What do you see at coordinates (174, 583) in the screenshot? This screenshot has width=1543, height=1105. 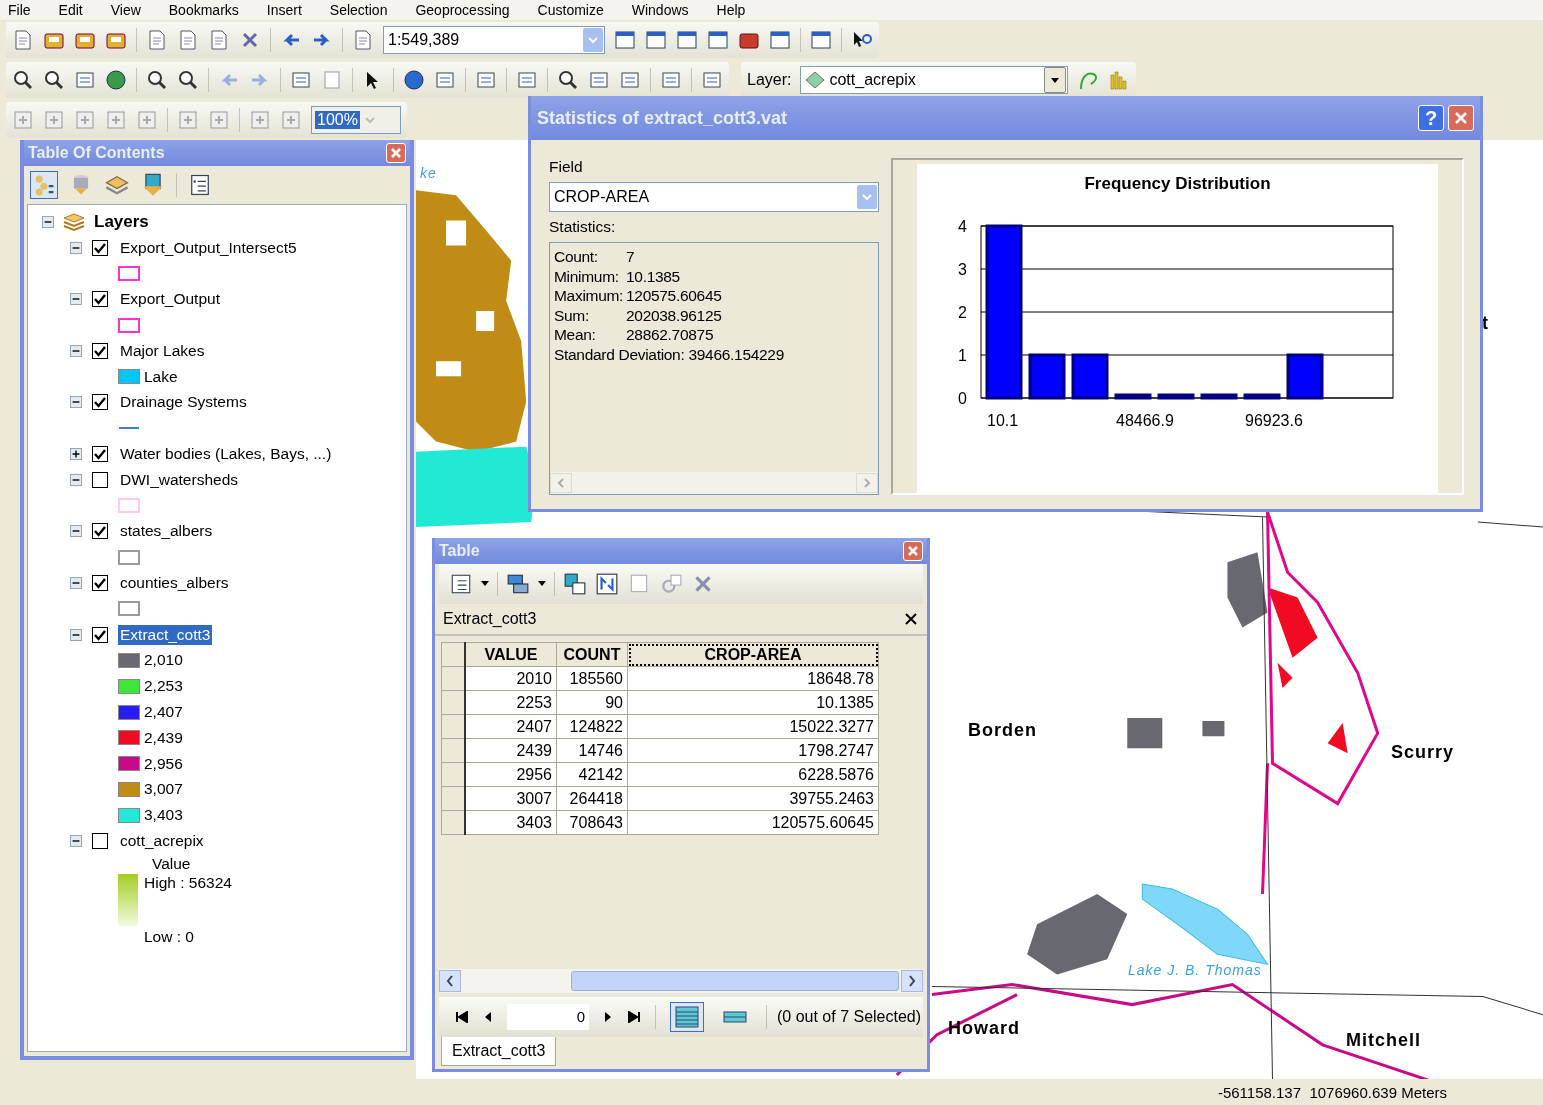 I see `layer-name: counties_albers` at bounding box center [174, 583].